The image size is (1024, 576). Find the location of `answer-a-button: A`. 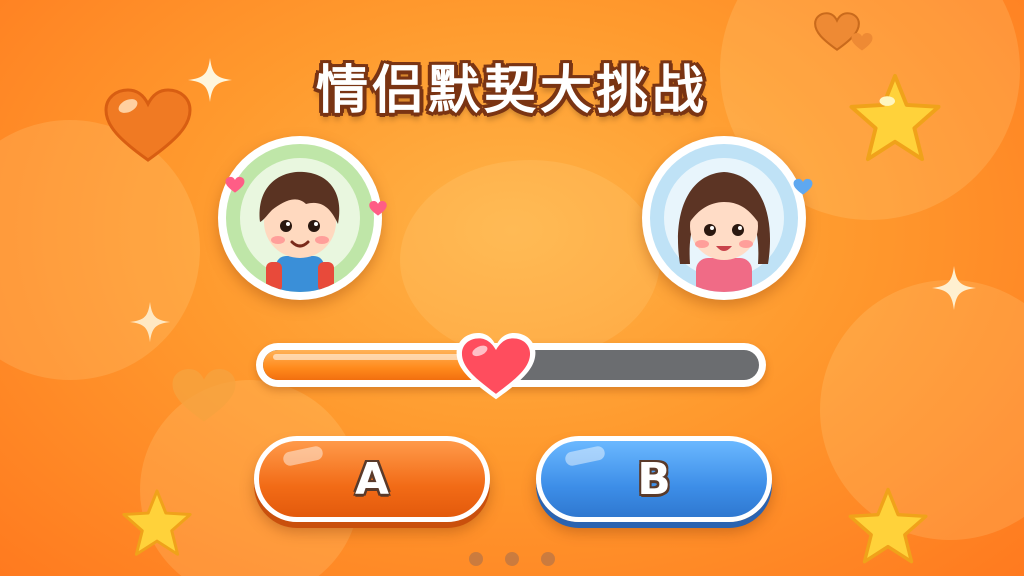

answer-a-button: A is located at coordinates (372, 479).